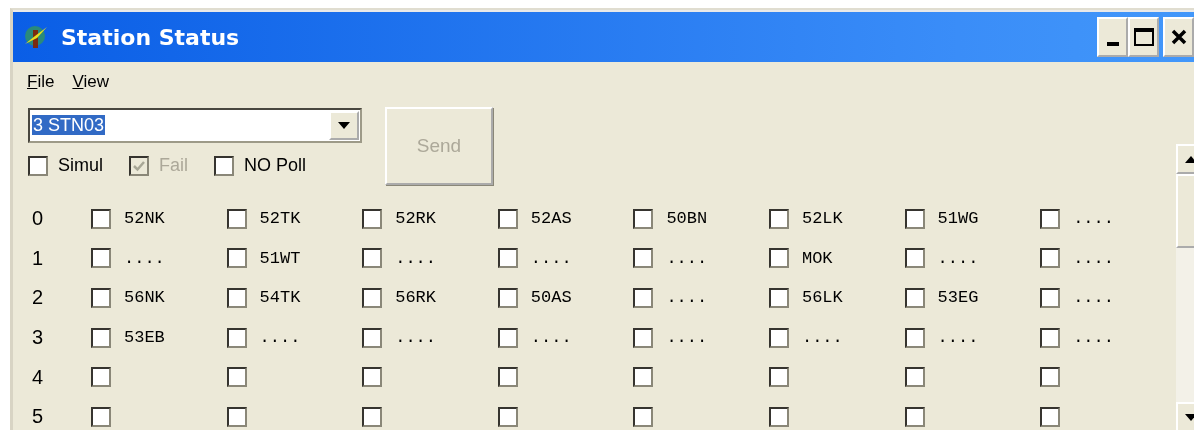  I want to click on station-code: 56RK, so click(415, 298).